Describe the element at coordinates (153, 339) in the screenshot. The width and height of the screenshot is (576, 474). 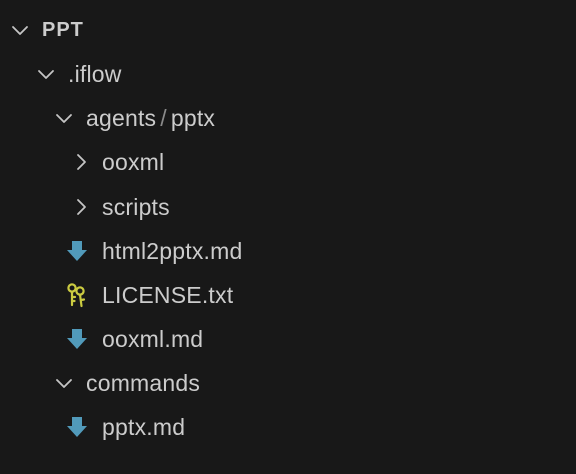
I see `tree-item-label: ooxml.md` at that location.